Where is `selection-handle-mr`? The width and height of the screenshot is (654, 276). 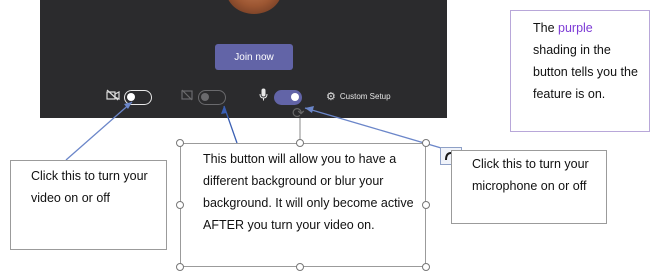 selection-handle-mr is located at coordinates (426, 205).